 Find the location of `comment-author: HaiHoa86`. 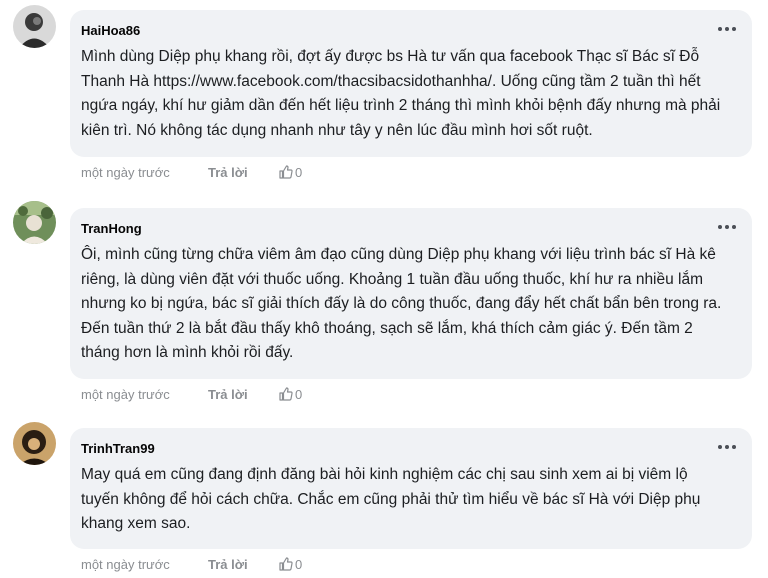

comment-author: HaiHoa86 is located at coordinates (401, 31).